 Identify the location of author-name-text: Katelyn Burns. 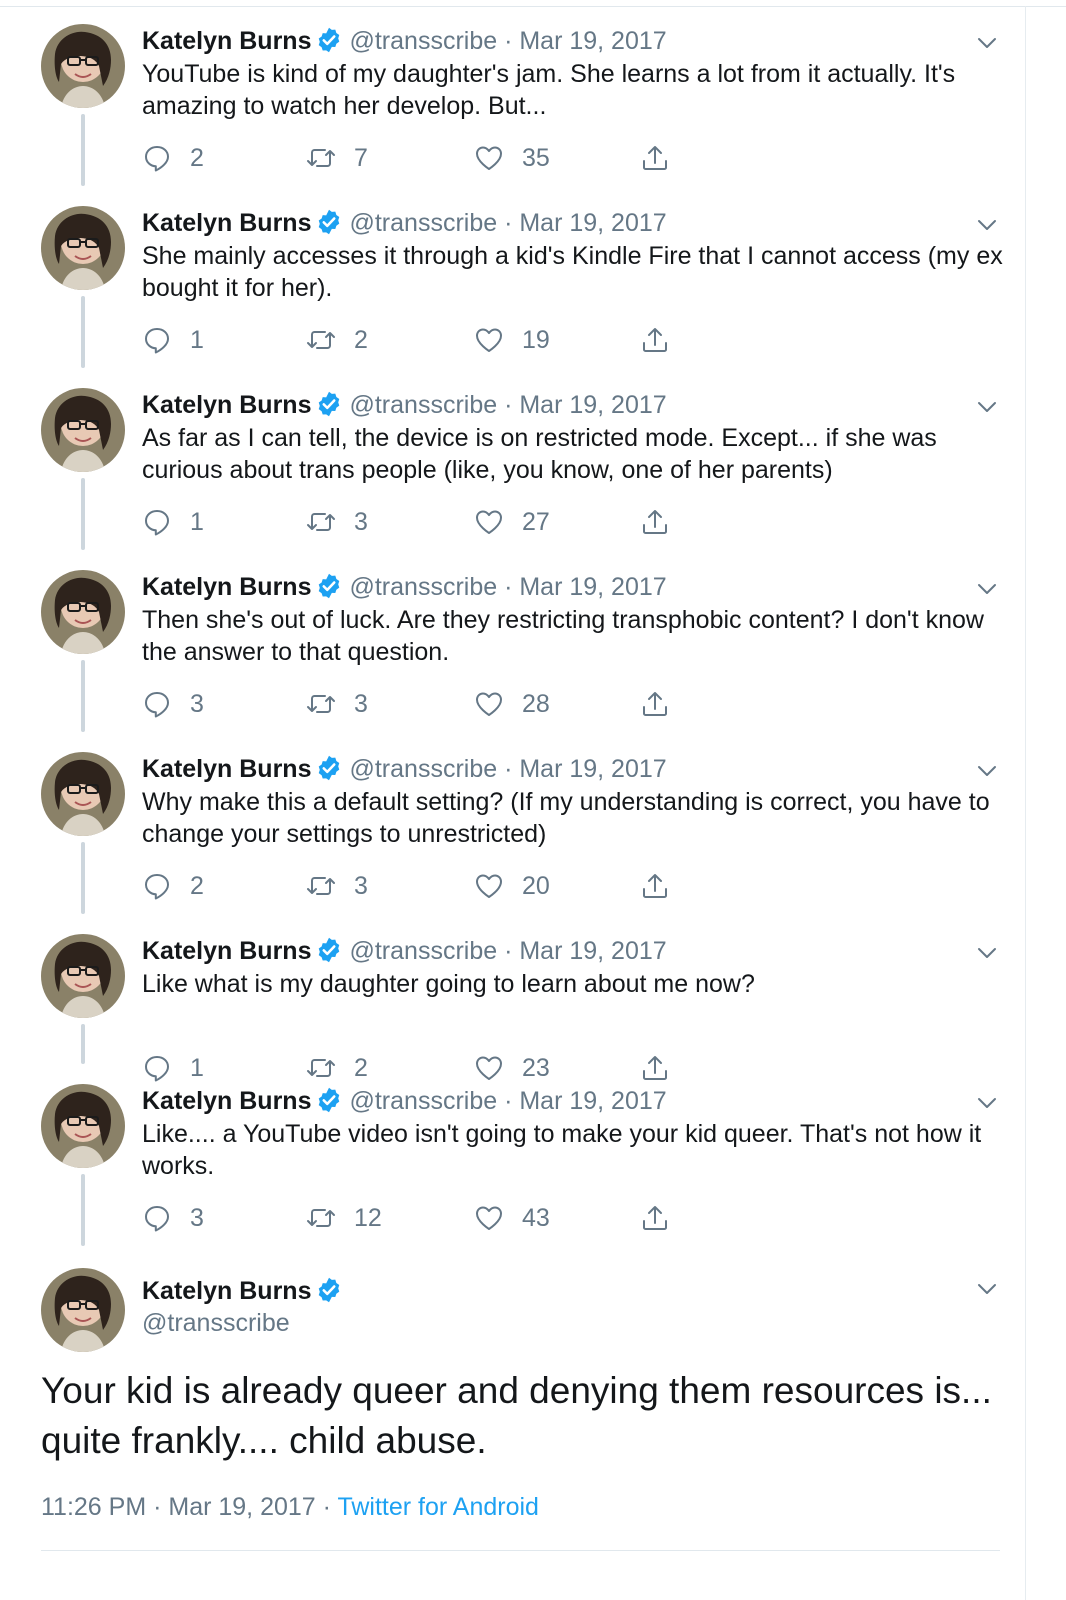
(226, 1291).